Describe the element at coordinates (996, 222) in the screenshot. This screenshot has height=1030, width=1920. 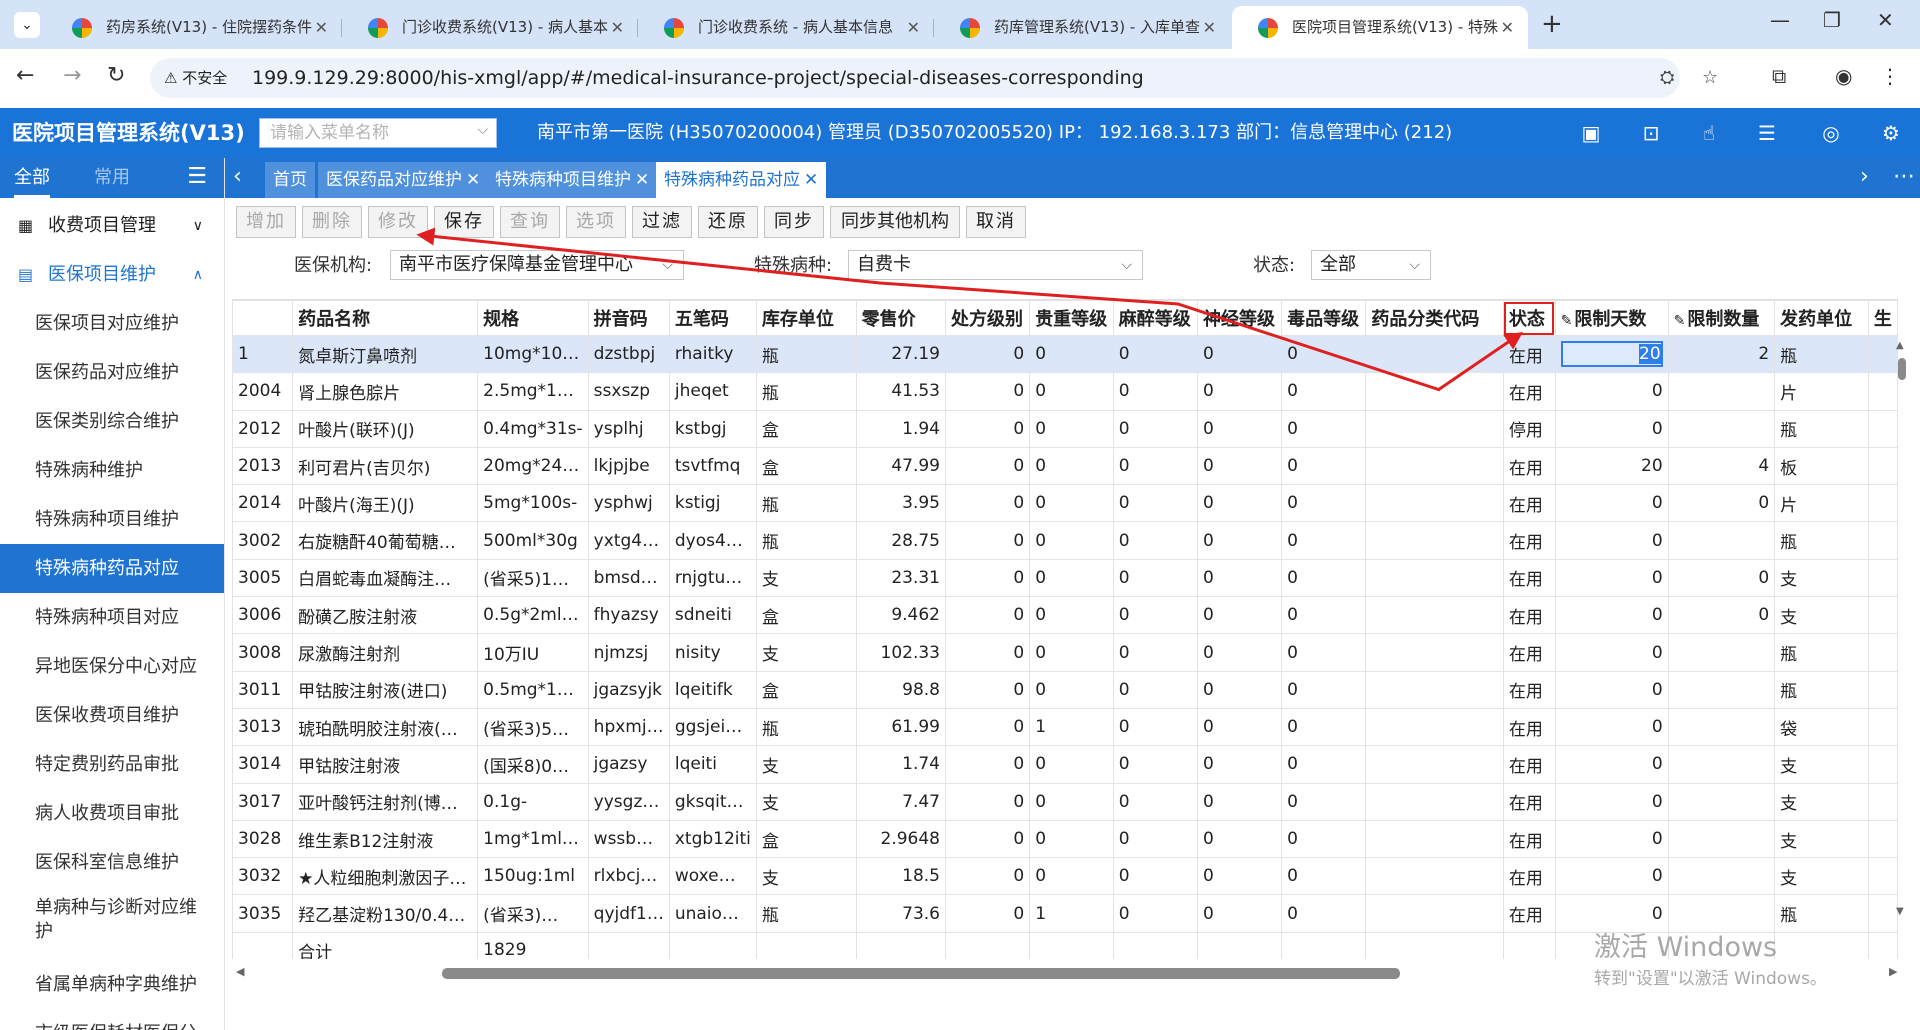
I see `cancel-button: 取消` at that location.